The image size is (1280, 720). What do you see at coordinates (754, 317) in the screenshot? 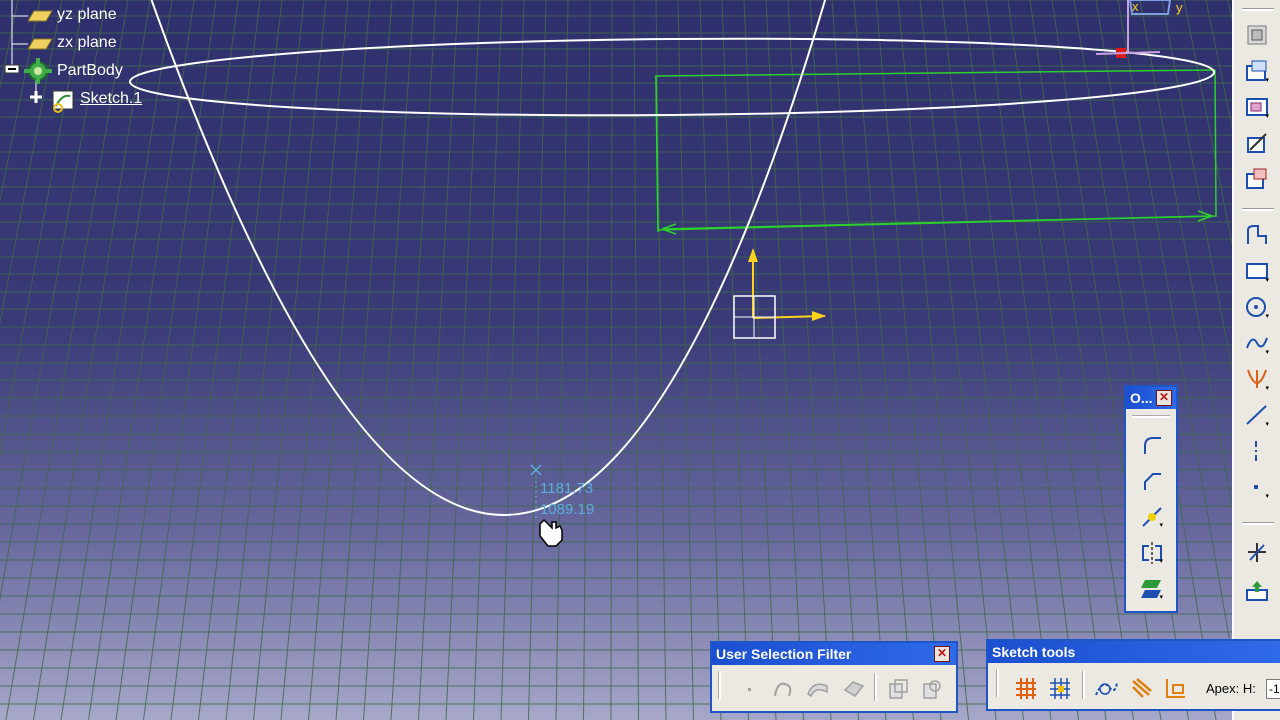
I see `local-axis-box-cross` at bounding box center [754, 317].